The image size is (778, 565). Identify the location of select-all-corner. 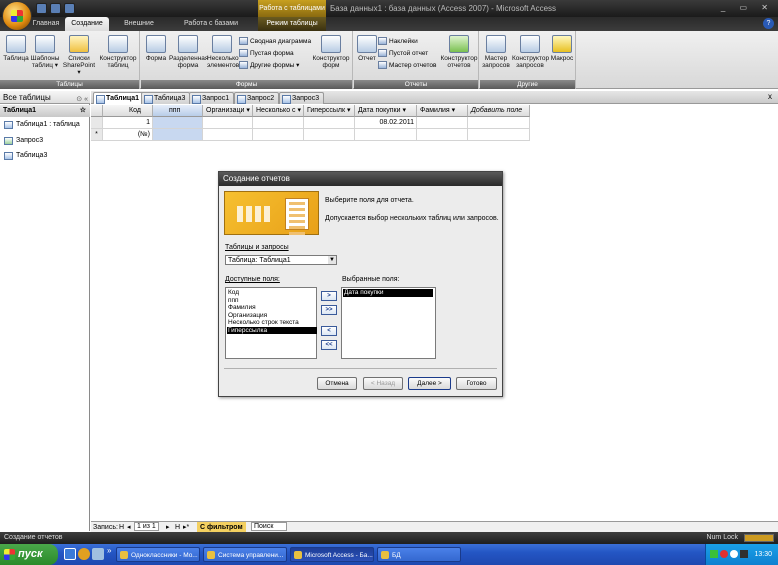
(97, 111).